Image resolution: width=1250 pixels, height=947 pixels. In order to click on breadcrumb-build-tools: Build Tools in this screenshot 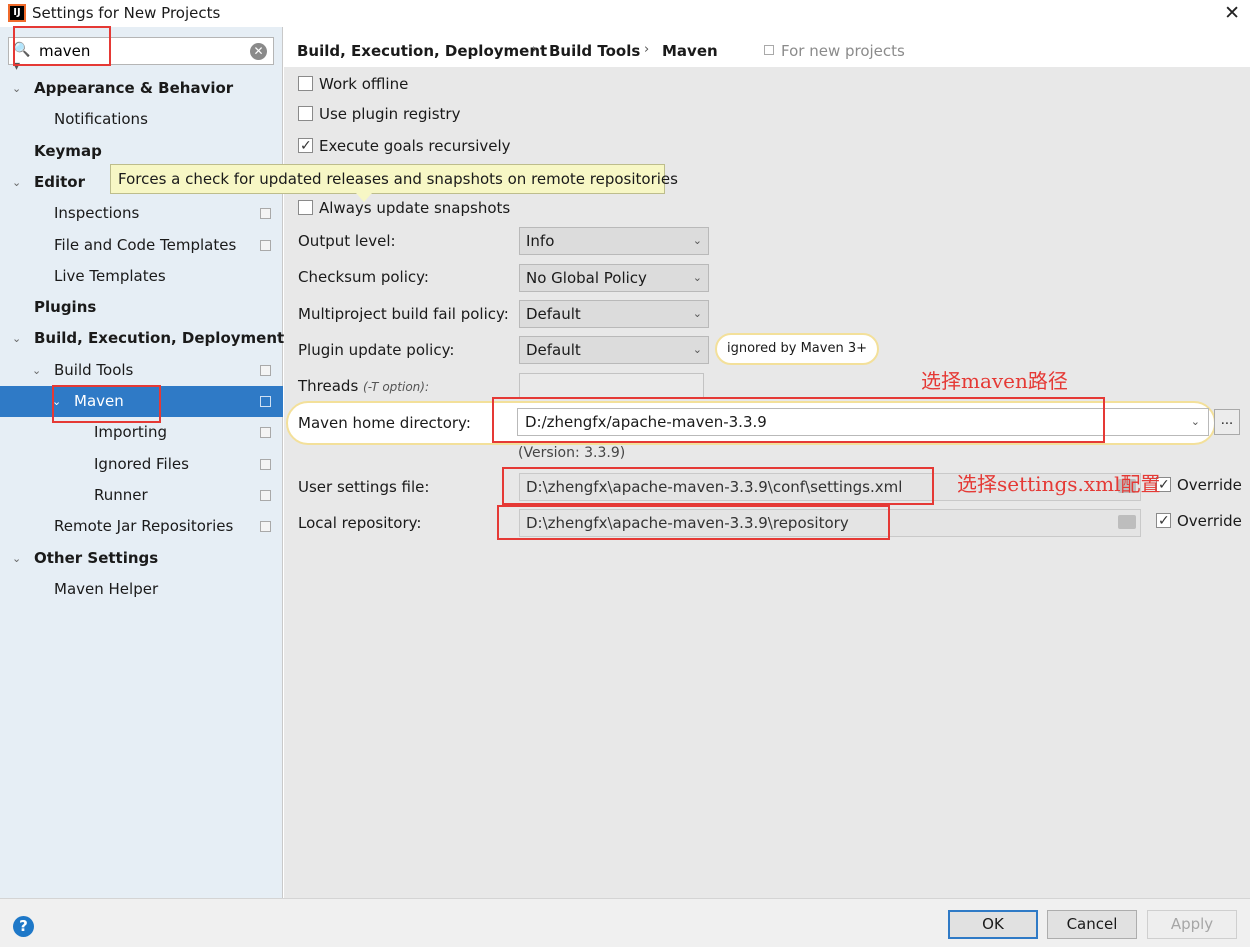, I will do `click(594, 51)`.